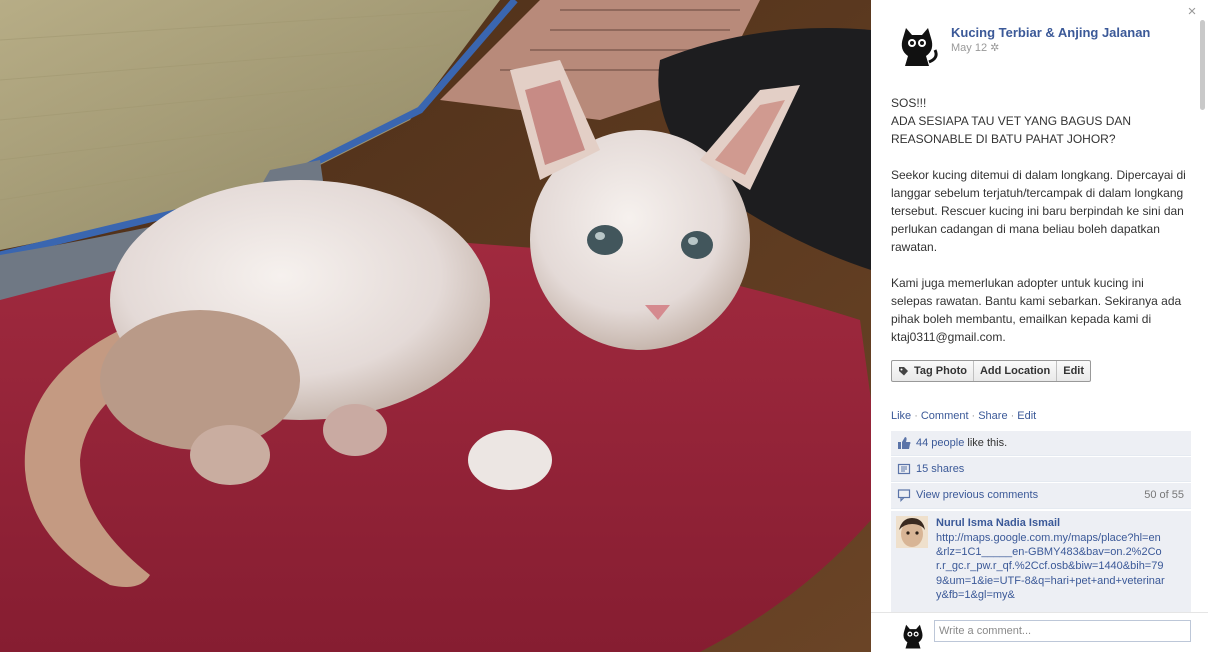 The width and height of the screenshot is (1208, 652). I want to click on post-date: May 12 ✲, so click(975, 47).